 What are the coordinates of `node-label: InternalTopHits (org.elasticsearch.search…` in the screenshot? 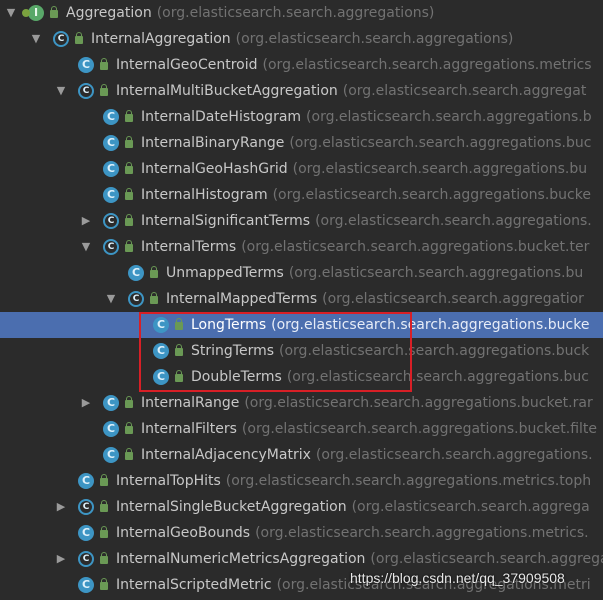 It's located at (353, 481).